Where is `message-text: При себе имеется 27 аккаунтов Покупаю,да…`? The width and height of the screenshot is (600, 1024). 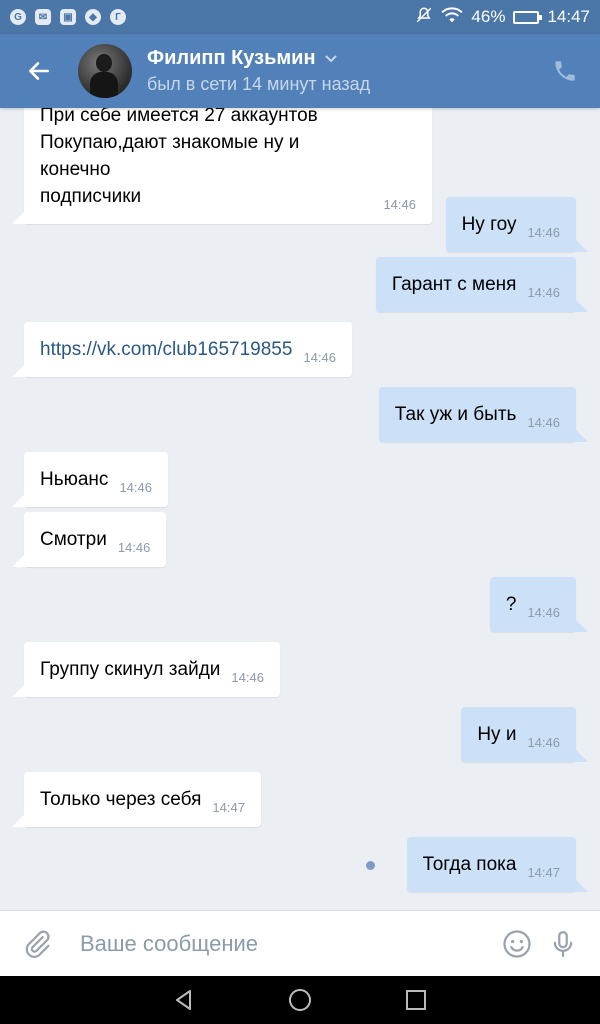 message-text: При себе имеется 27 аккаунтов Покупаю,да… is located at coordinates (179, 157).